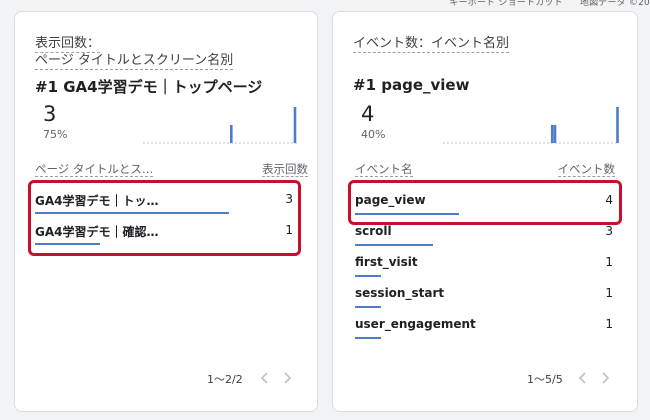 This screenshot has width=650, height=420. What do you see at coordinates (586, 169) in the screenshot?
I see `column-header-event-count: イベント数` at bounding box center [586, 169].